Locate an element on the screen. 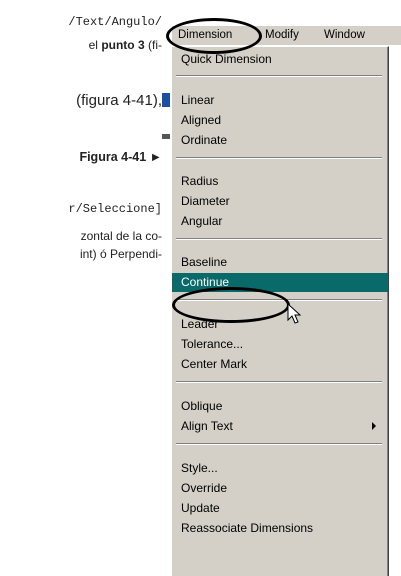  menu-modify: Modify is located at coordinates (282, 35).